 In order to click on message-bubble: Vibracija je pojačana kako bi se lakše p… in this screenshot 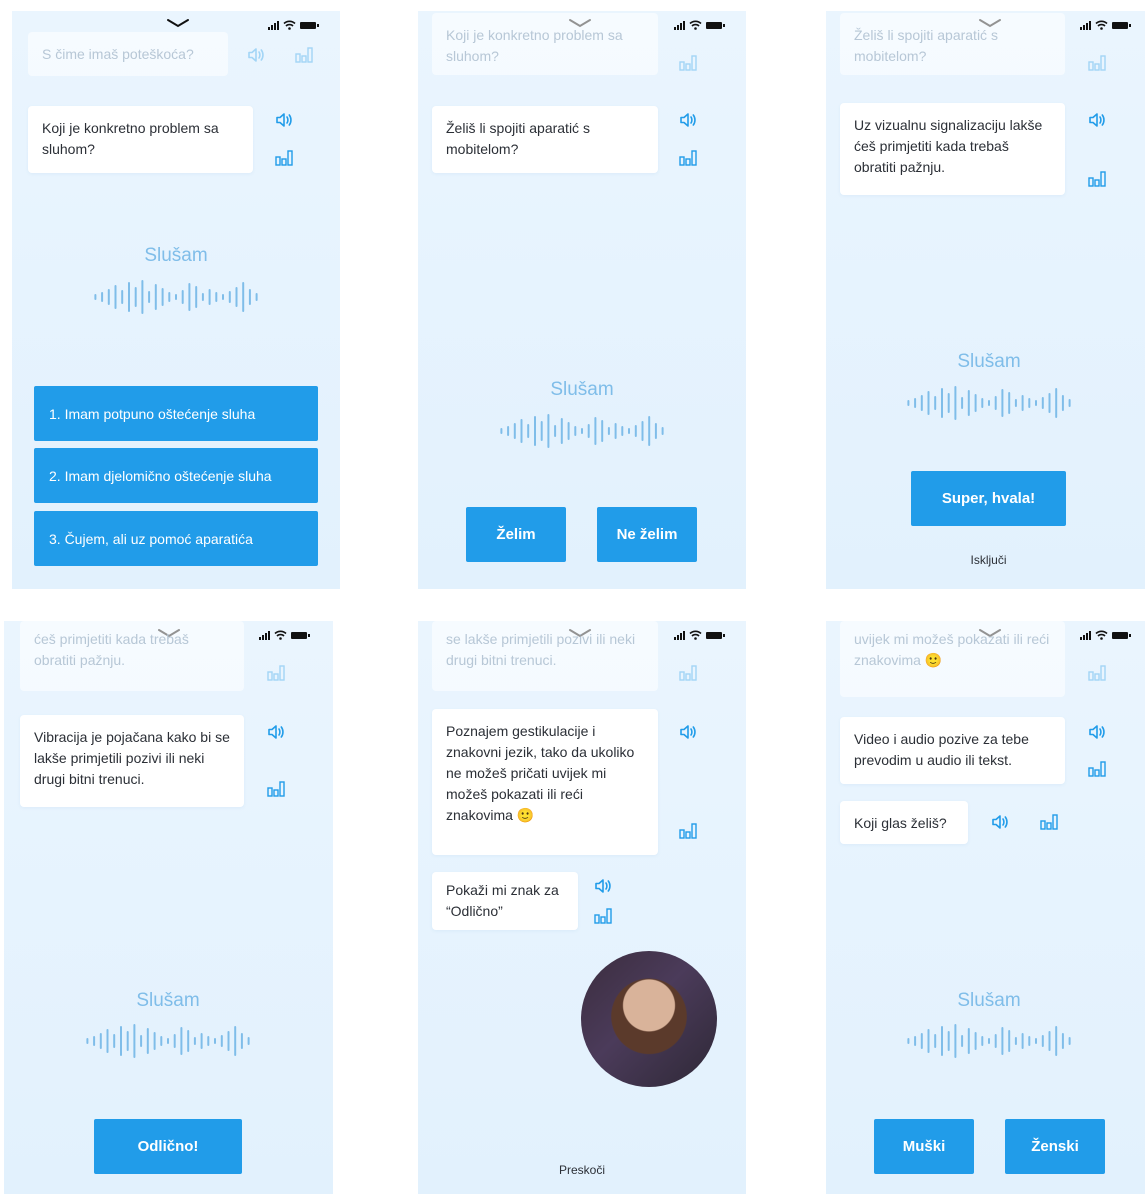, I will do `click(132, 761)`.